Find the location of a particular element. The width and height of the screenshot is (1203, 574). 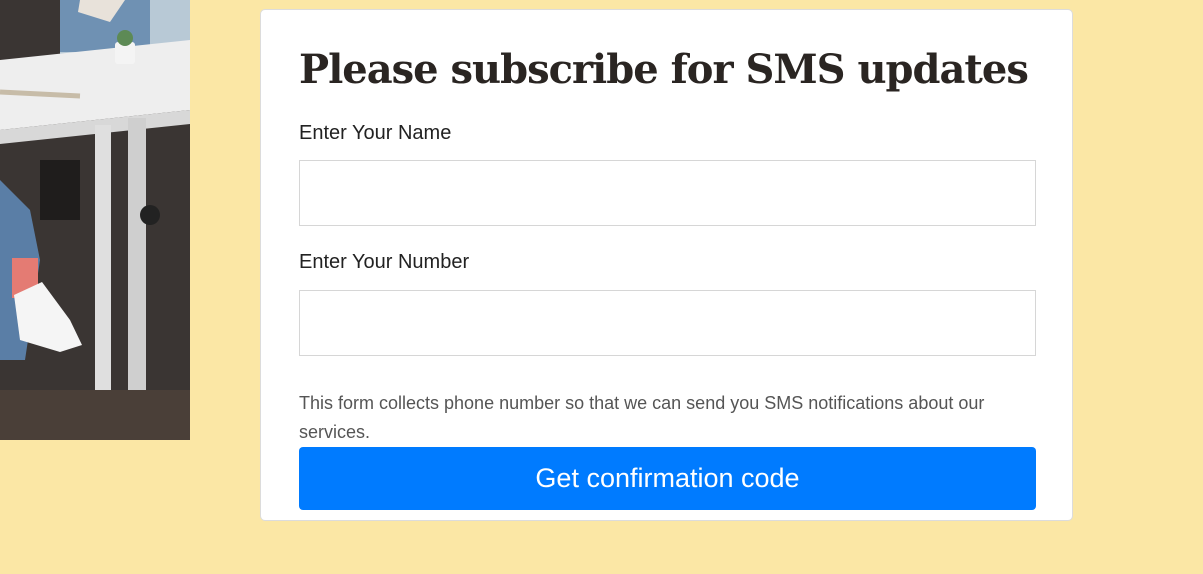

number-label: Enter Your Number is located at coordinates (384, 262).